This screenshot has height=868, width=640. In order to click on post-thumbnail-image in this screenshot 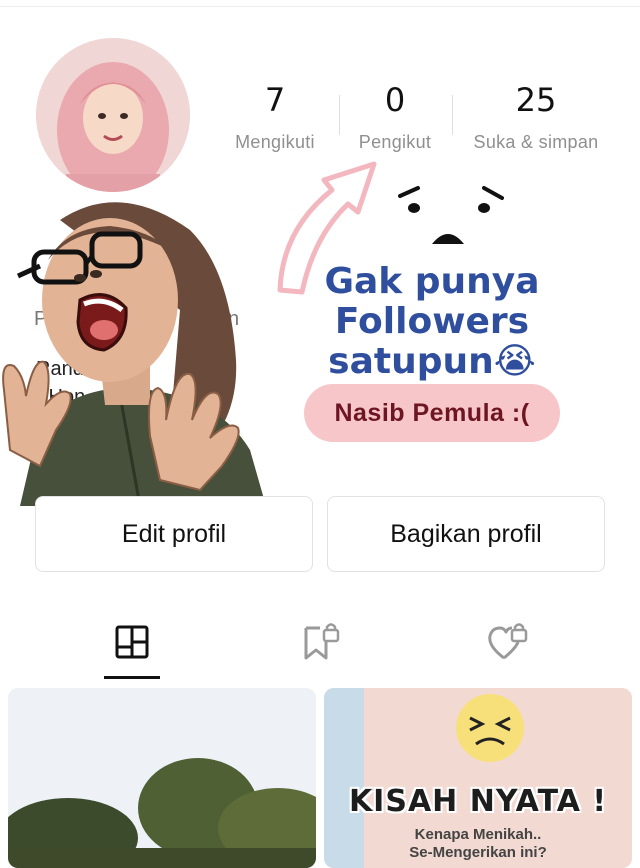, I will do `click(162, 778)`.